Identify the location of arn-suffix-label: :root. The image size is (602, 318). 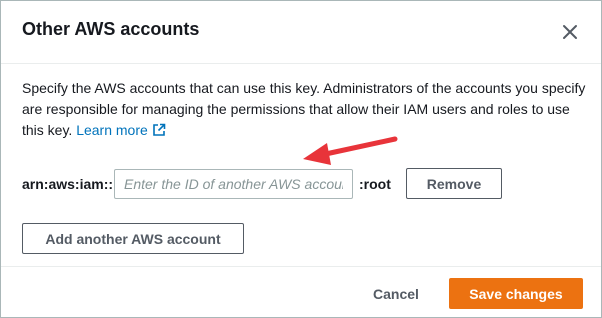
(375, 184).